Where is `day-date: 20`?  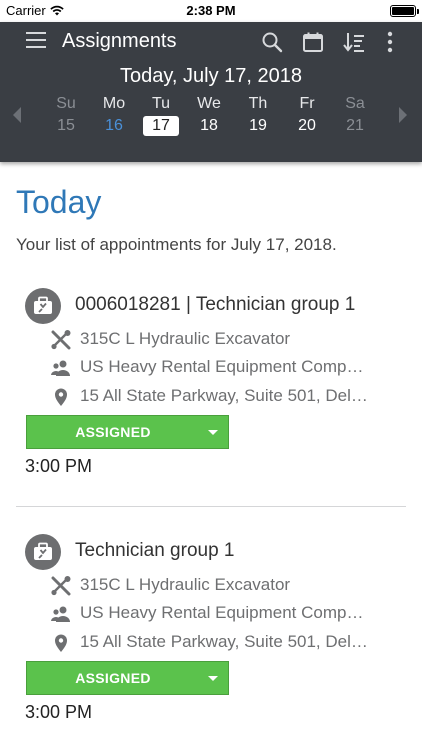 day-date: 20 is located at coordinates (307, 125).